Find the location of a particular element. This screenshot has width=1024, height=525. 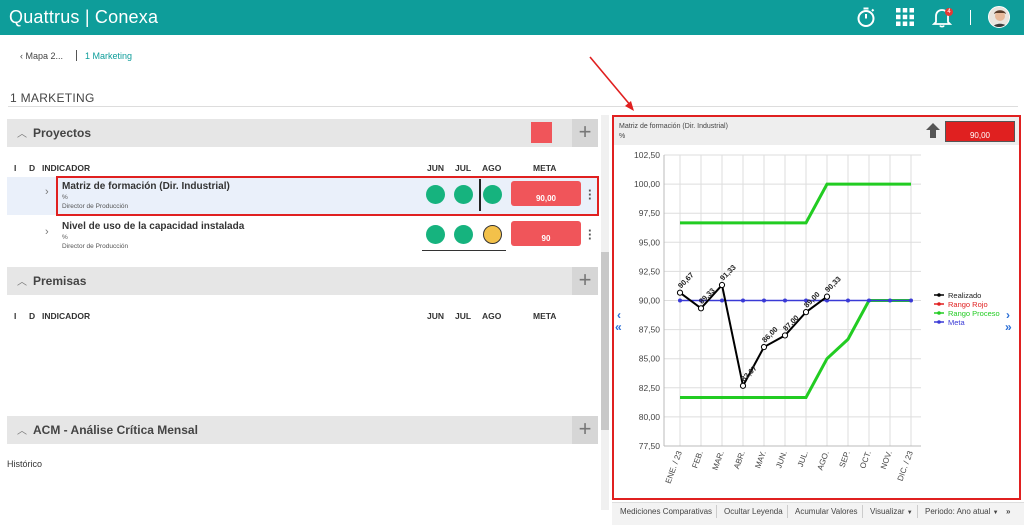

avatar is located at coordinates (999, 17).